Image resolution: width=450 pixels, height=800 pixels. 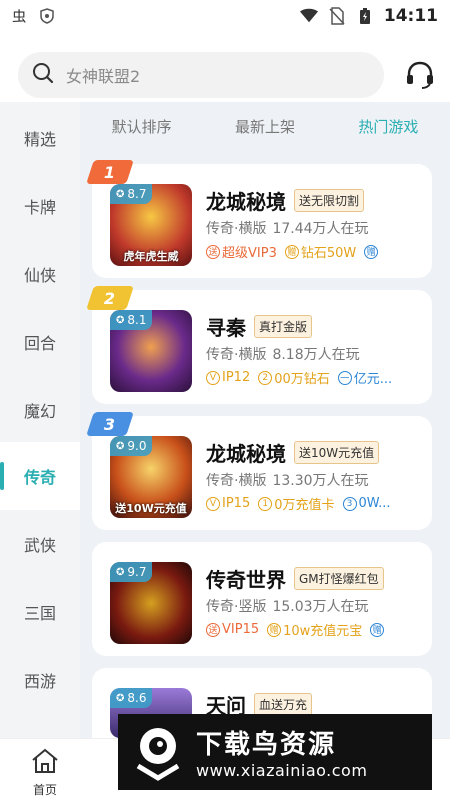 I want to click on search-icon, so click(x=43, y=75).